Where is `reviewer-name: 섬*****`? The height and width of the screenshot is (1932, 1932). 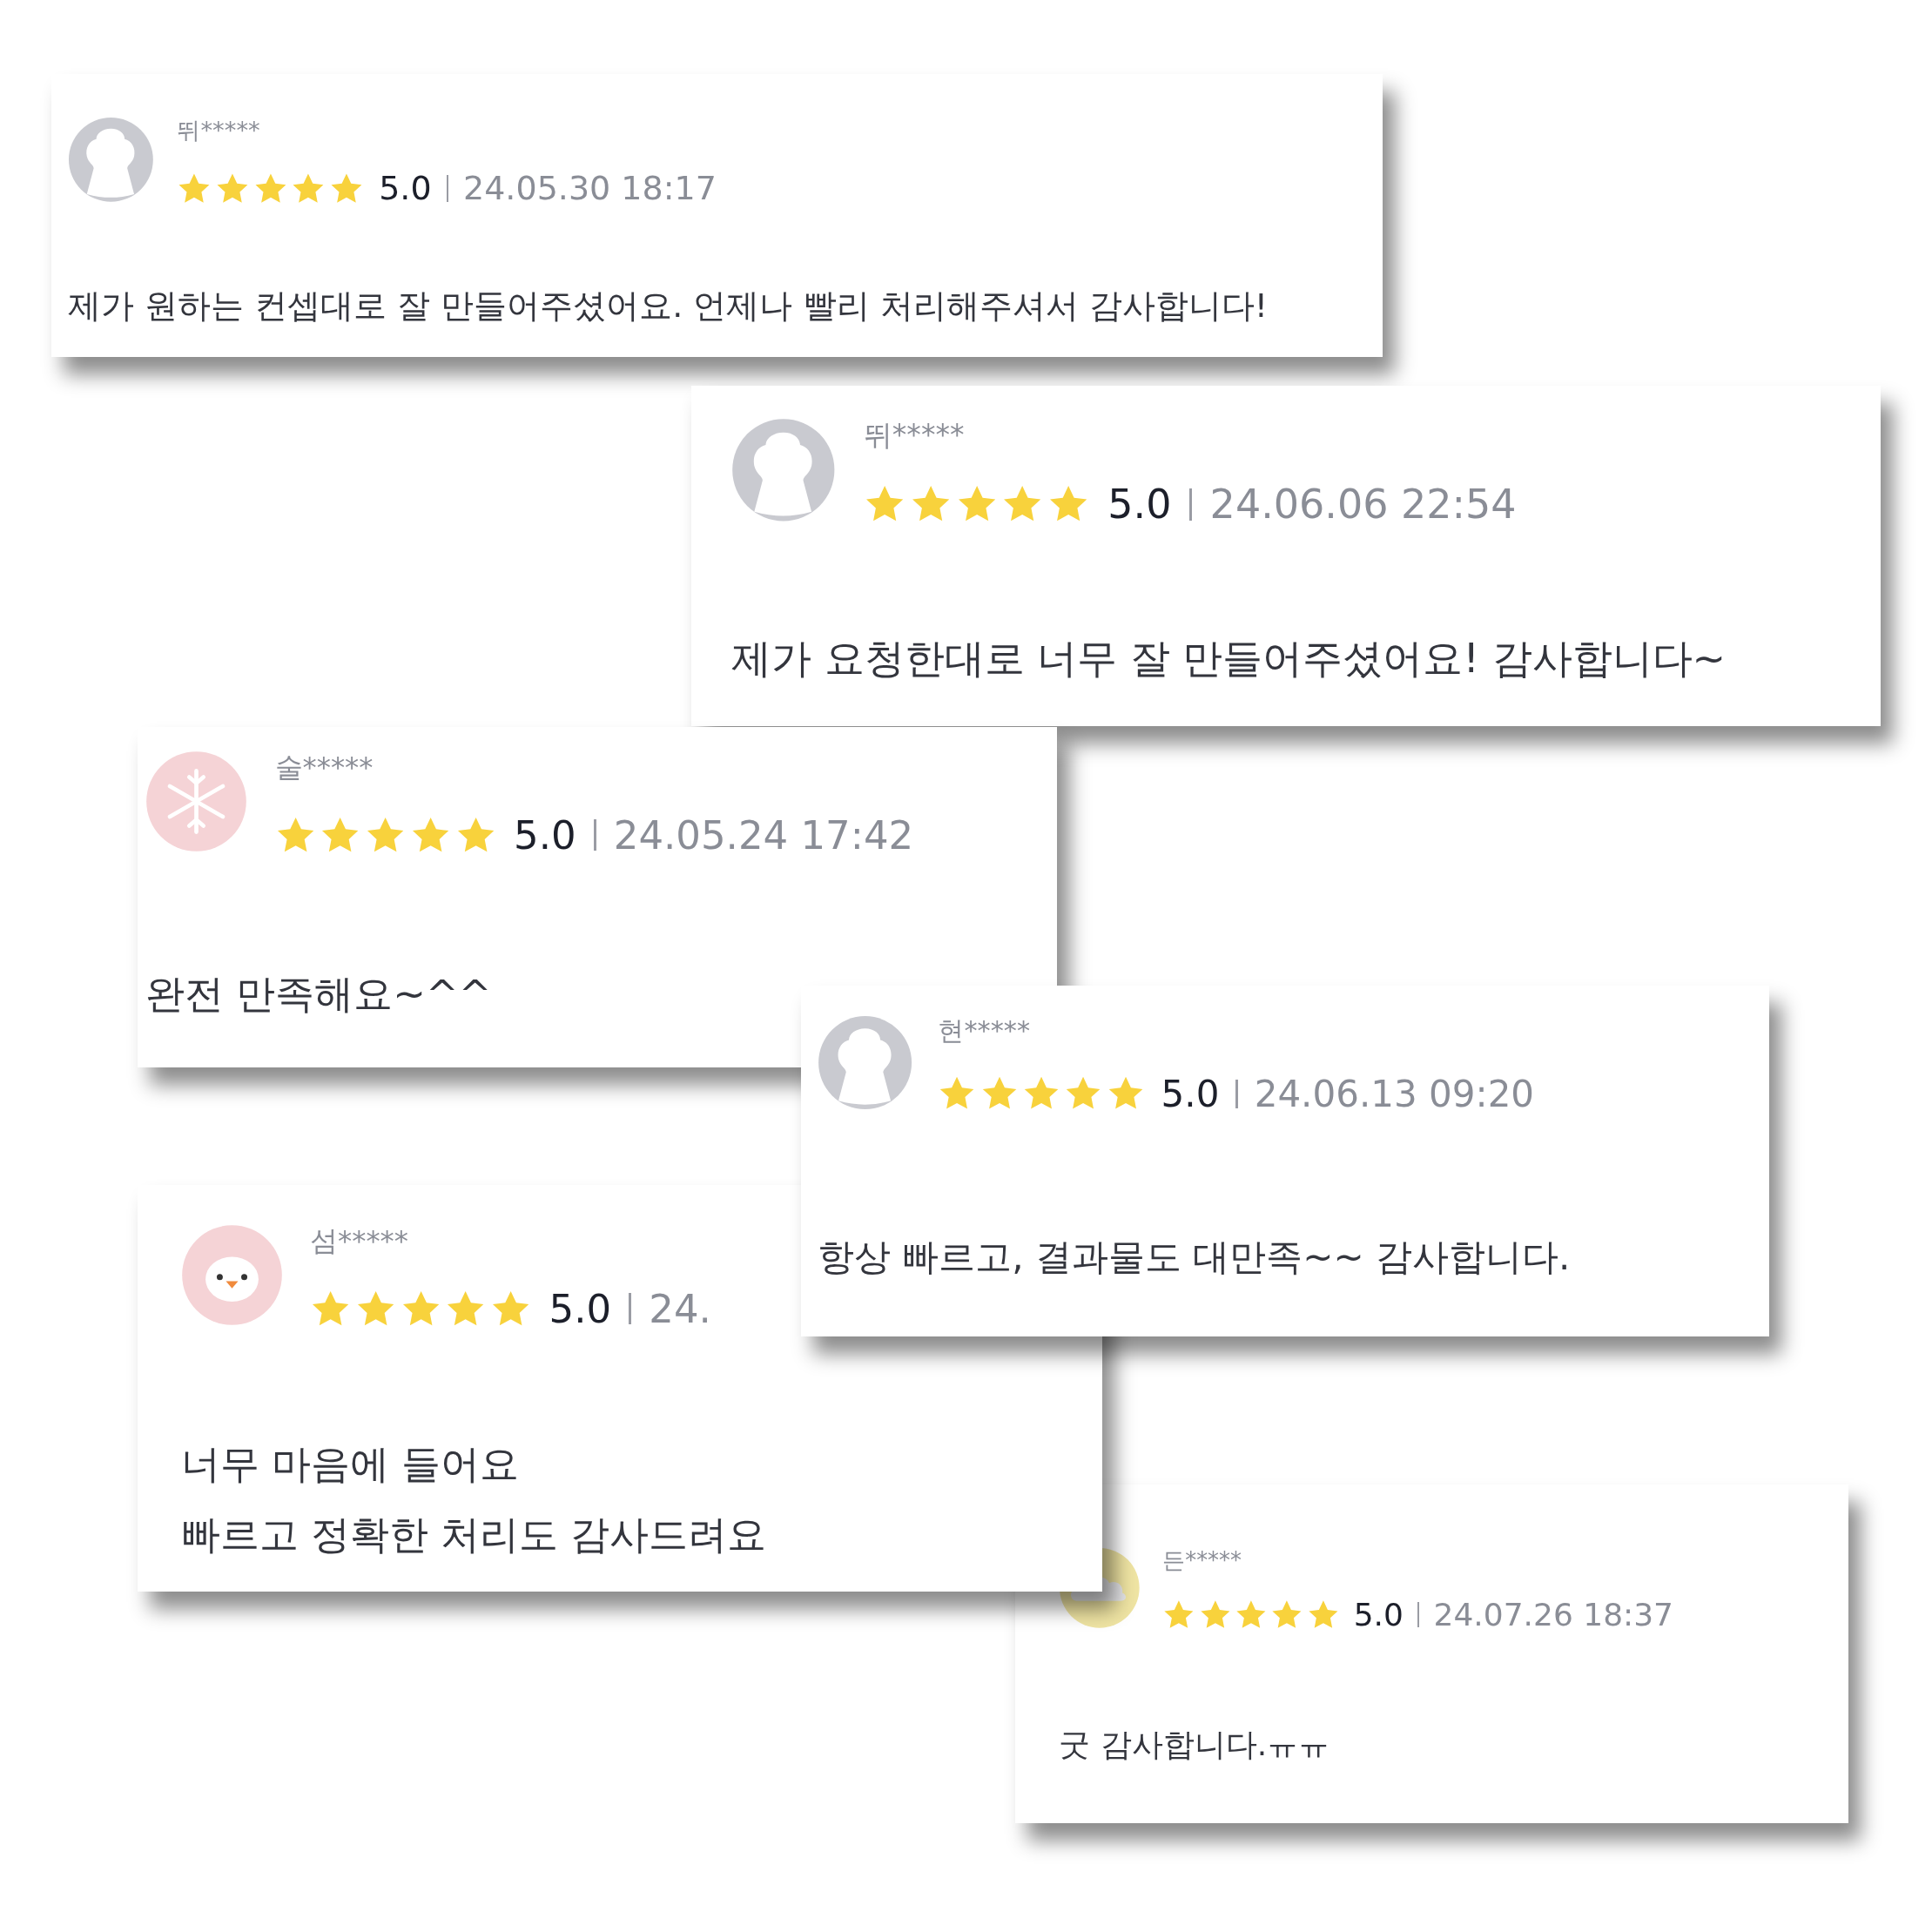 reviewer-name: 섬***** is located at coordinates (359, 1241).